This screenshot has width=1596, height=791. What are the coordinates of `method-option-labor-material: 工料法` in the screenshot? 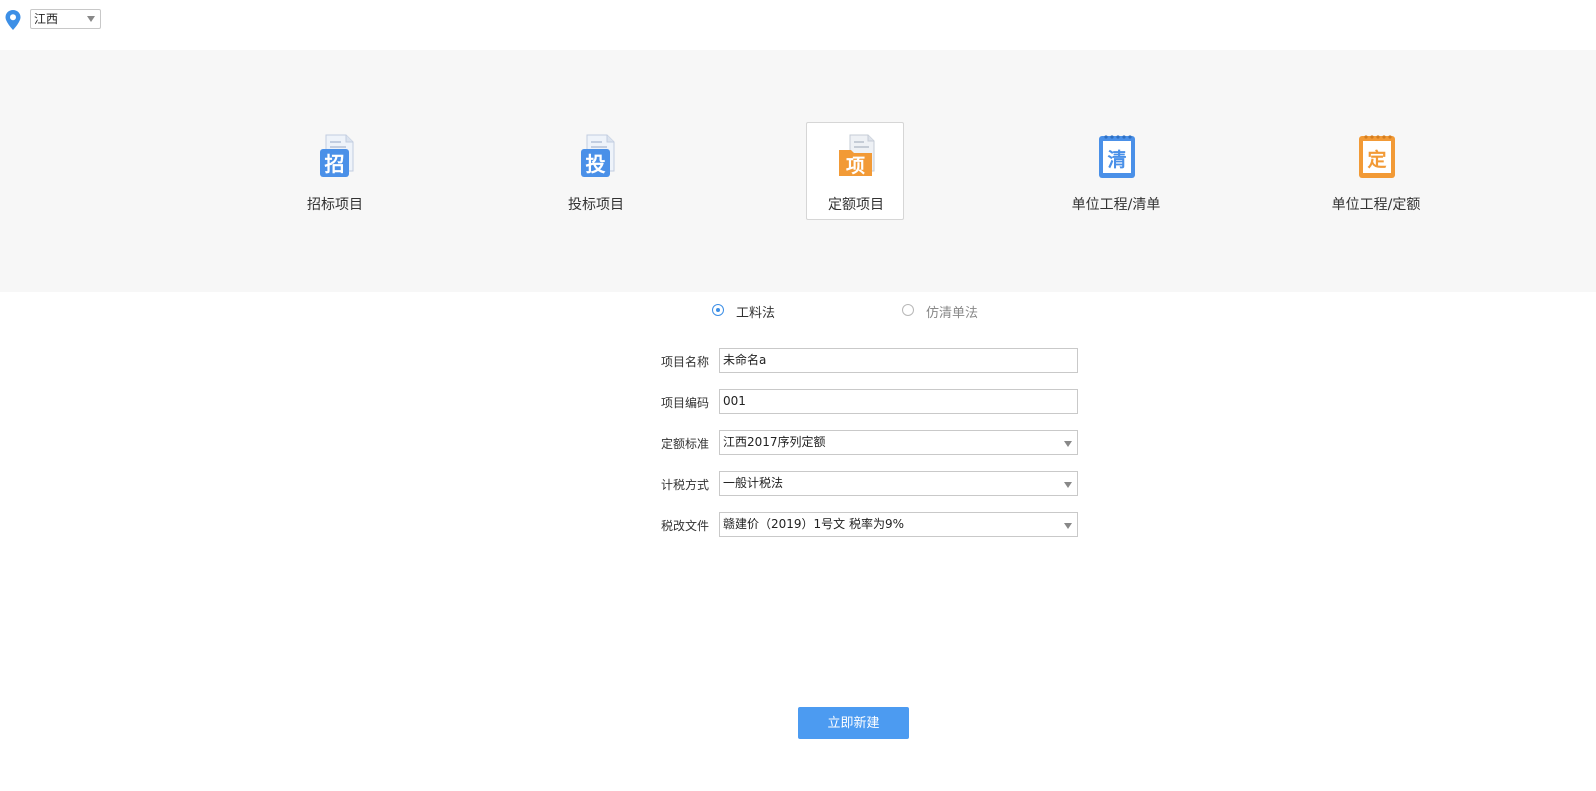 It's located at (767, 310).